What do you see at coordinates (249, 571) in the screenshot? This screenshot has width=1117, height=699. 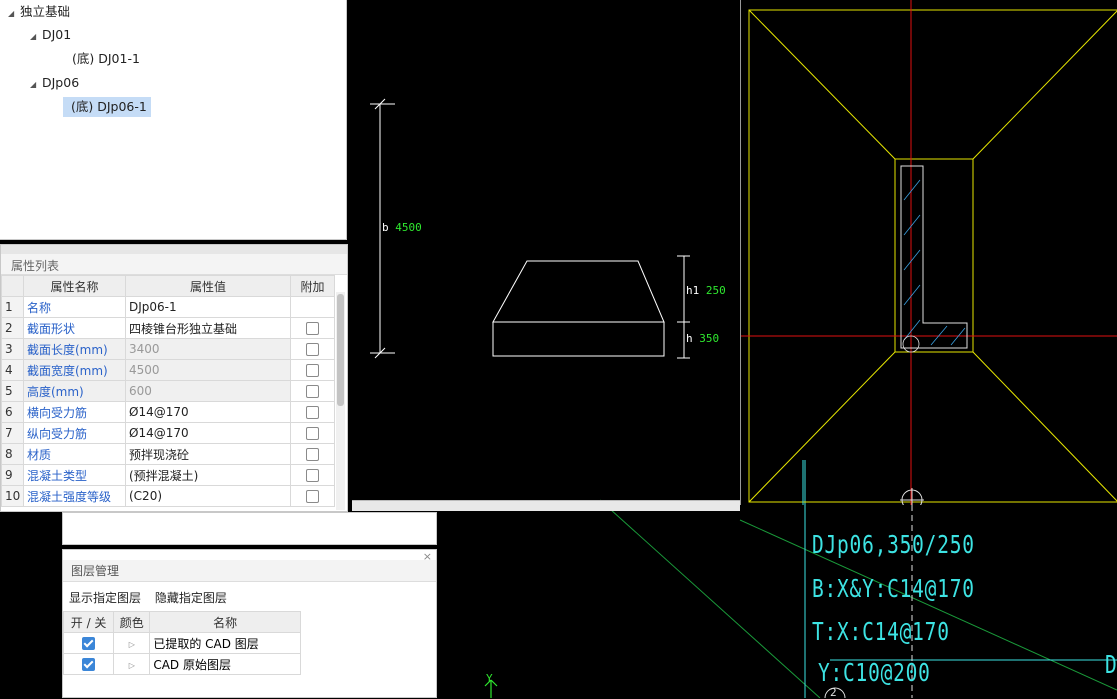 I see `layer-panel-title: 图层管理` at bounding box center [249, 571].